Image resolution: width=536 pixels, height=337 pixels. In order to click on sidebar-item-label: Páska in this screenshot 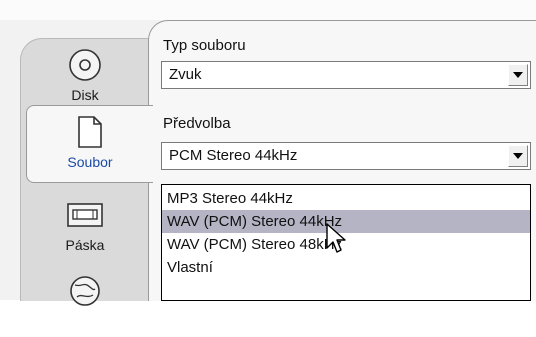, I will do `click(85, 245)`.